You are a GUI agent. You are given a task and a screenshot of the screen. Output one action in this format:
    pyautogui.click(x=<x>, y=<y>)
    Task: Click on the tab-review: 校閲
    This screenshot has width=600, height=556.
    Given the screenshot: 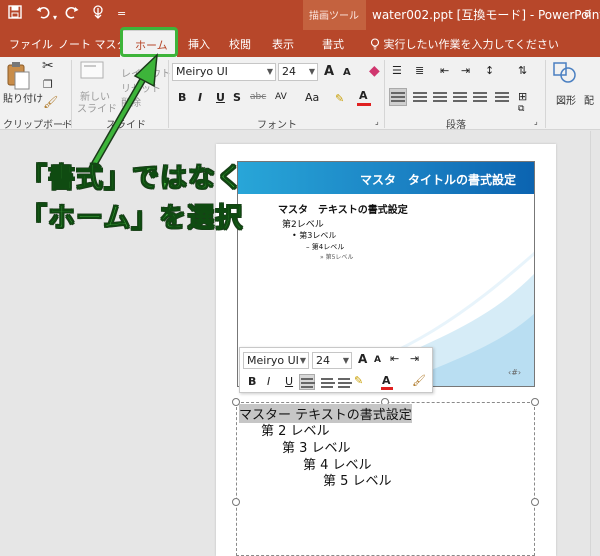 What is the action you would take?
    pyautogui.click(x=240, y=44)
    